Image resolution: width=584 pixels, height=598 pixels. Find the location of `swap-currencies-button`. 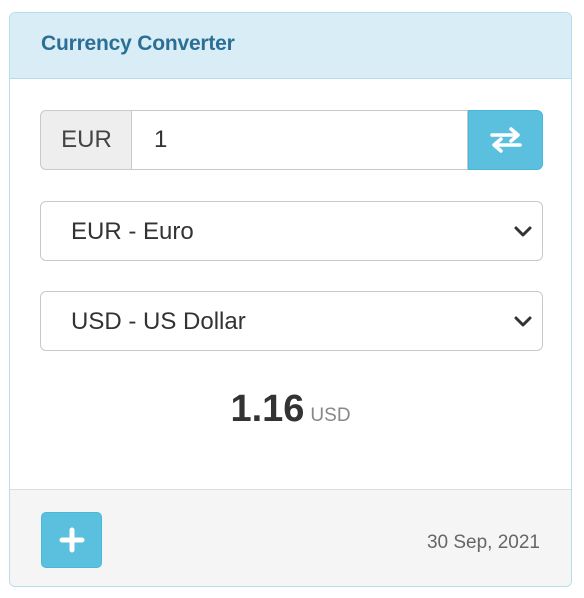

swap-currencies-button is located at coordinates (505, 140).